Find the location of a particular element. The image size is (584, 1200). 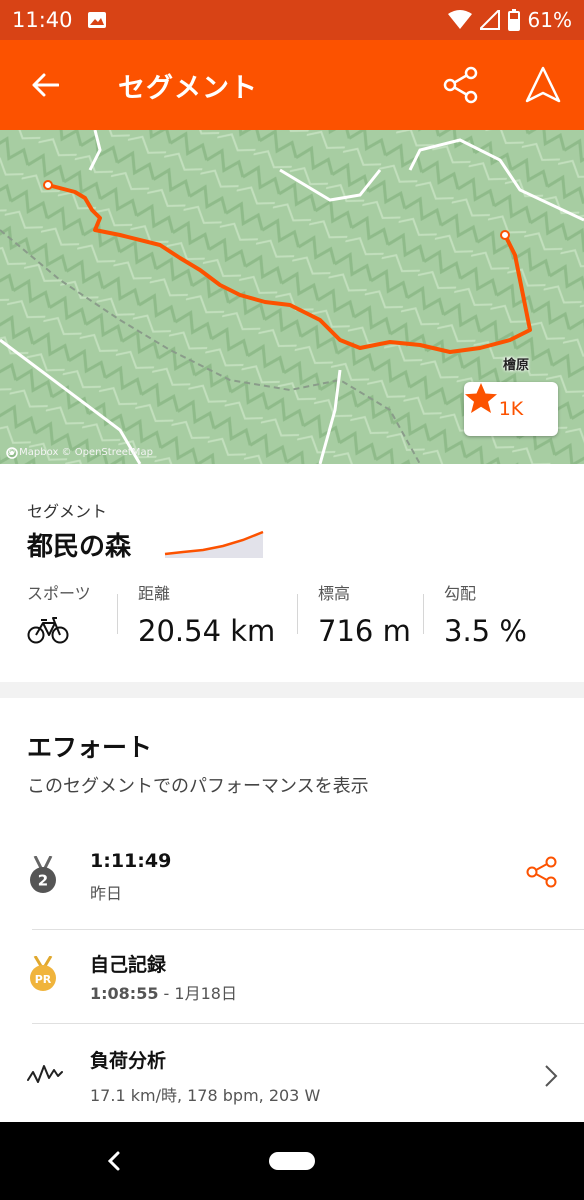

analysis-title: 負荷分析 is located at coordinates (128, 1061).